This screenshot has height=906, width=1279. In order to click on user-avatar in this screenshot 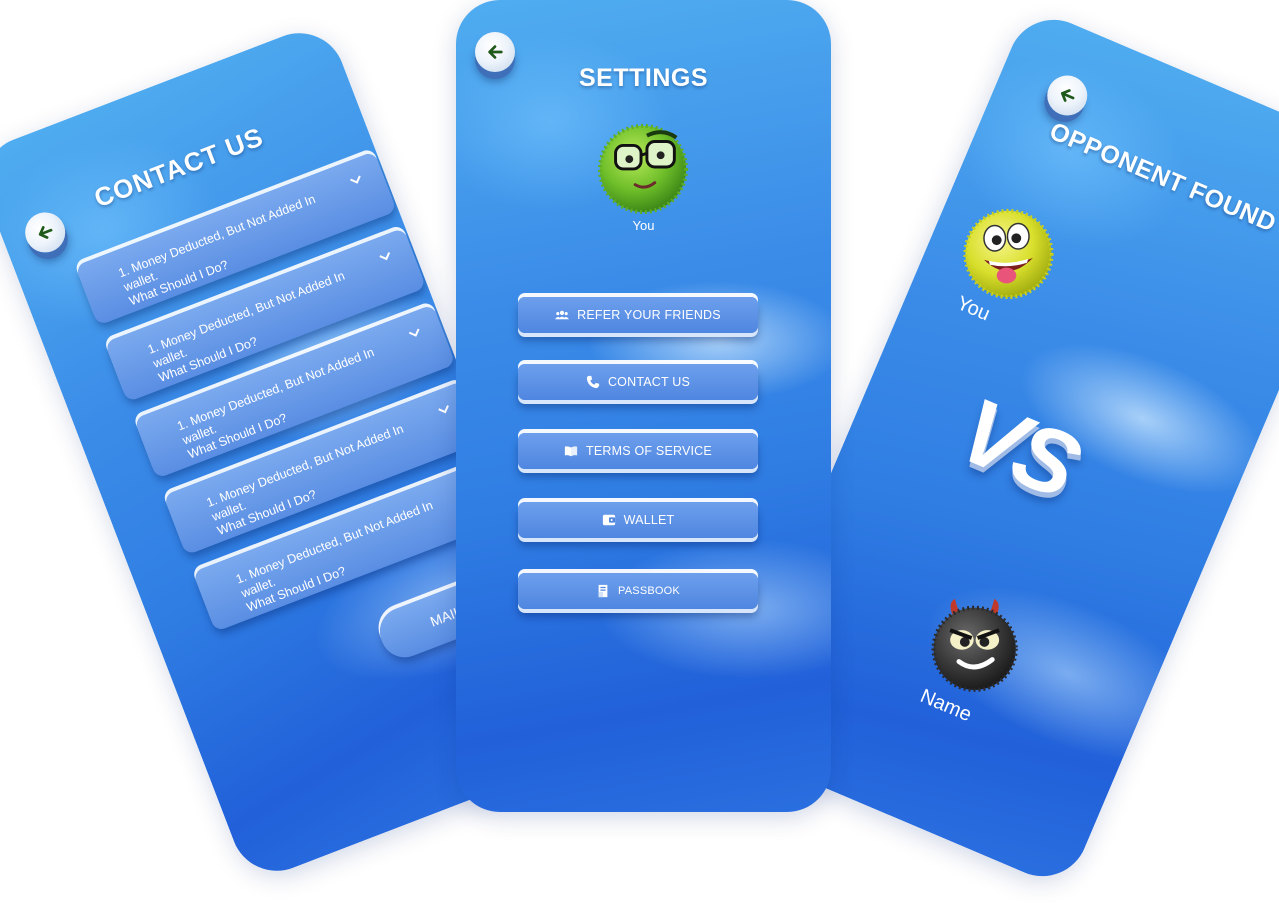, I will do `click(643, 169)`.